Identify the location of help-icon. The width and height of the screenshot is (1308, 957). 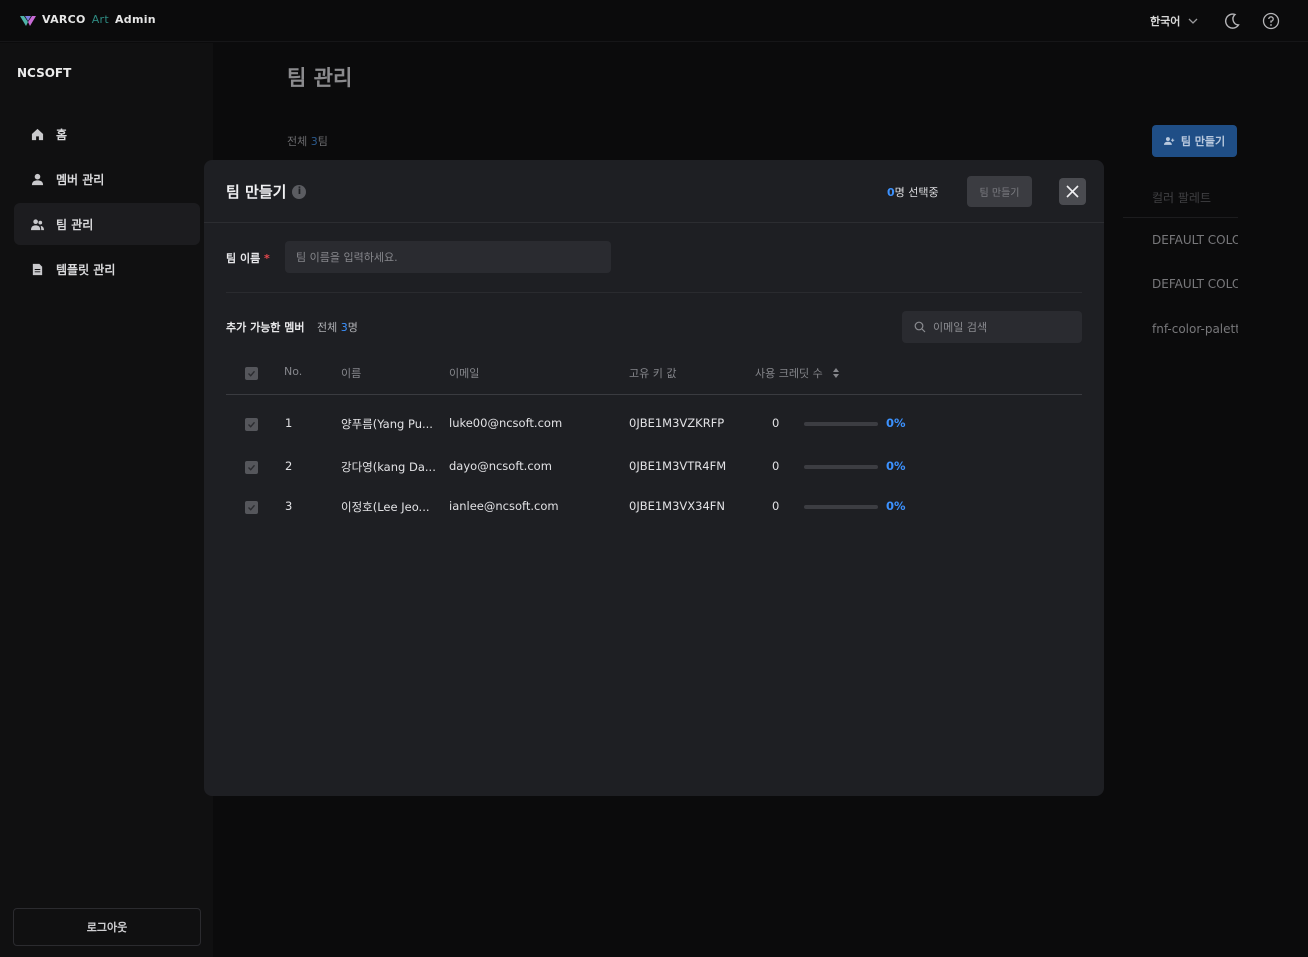
(1271, 21).